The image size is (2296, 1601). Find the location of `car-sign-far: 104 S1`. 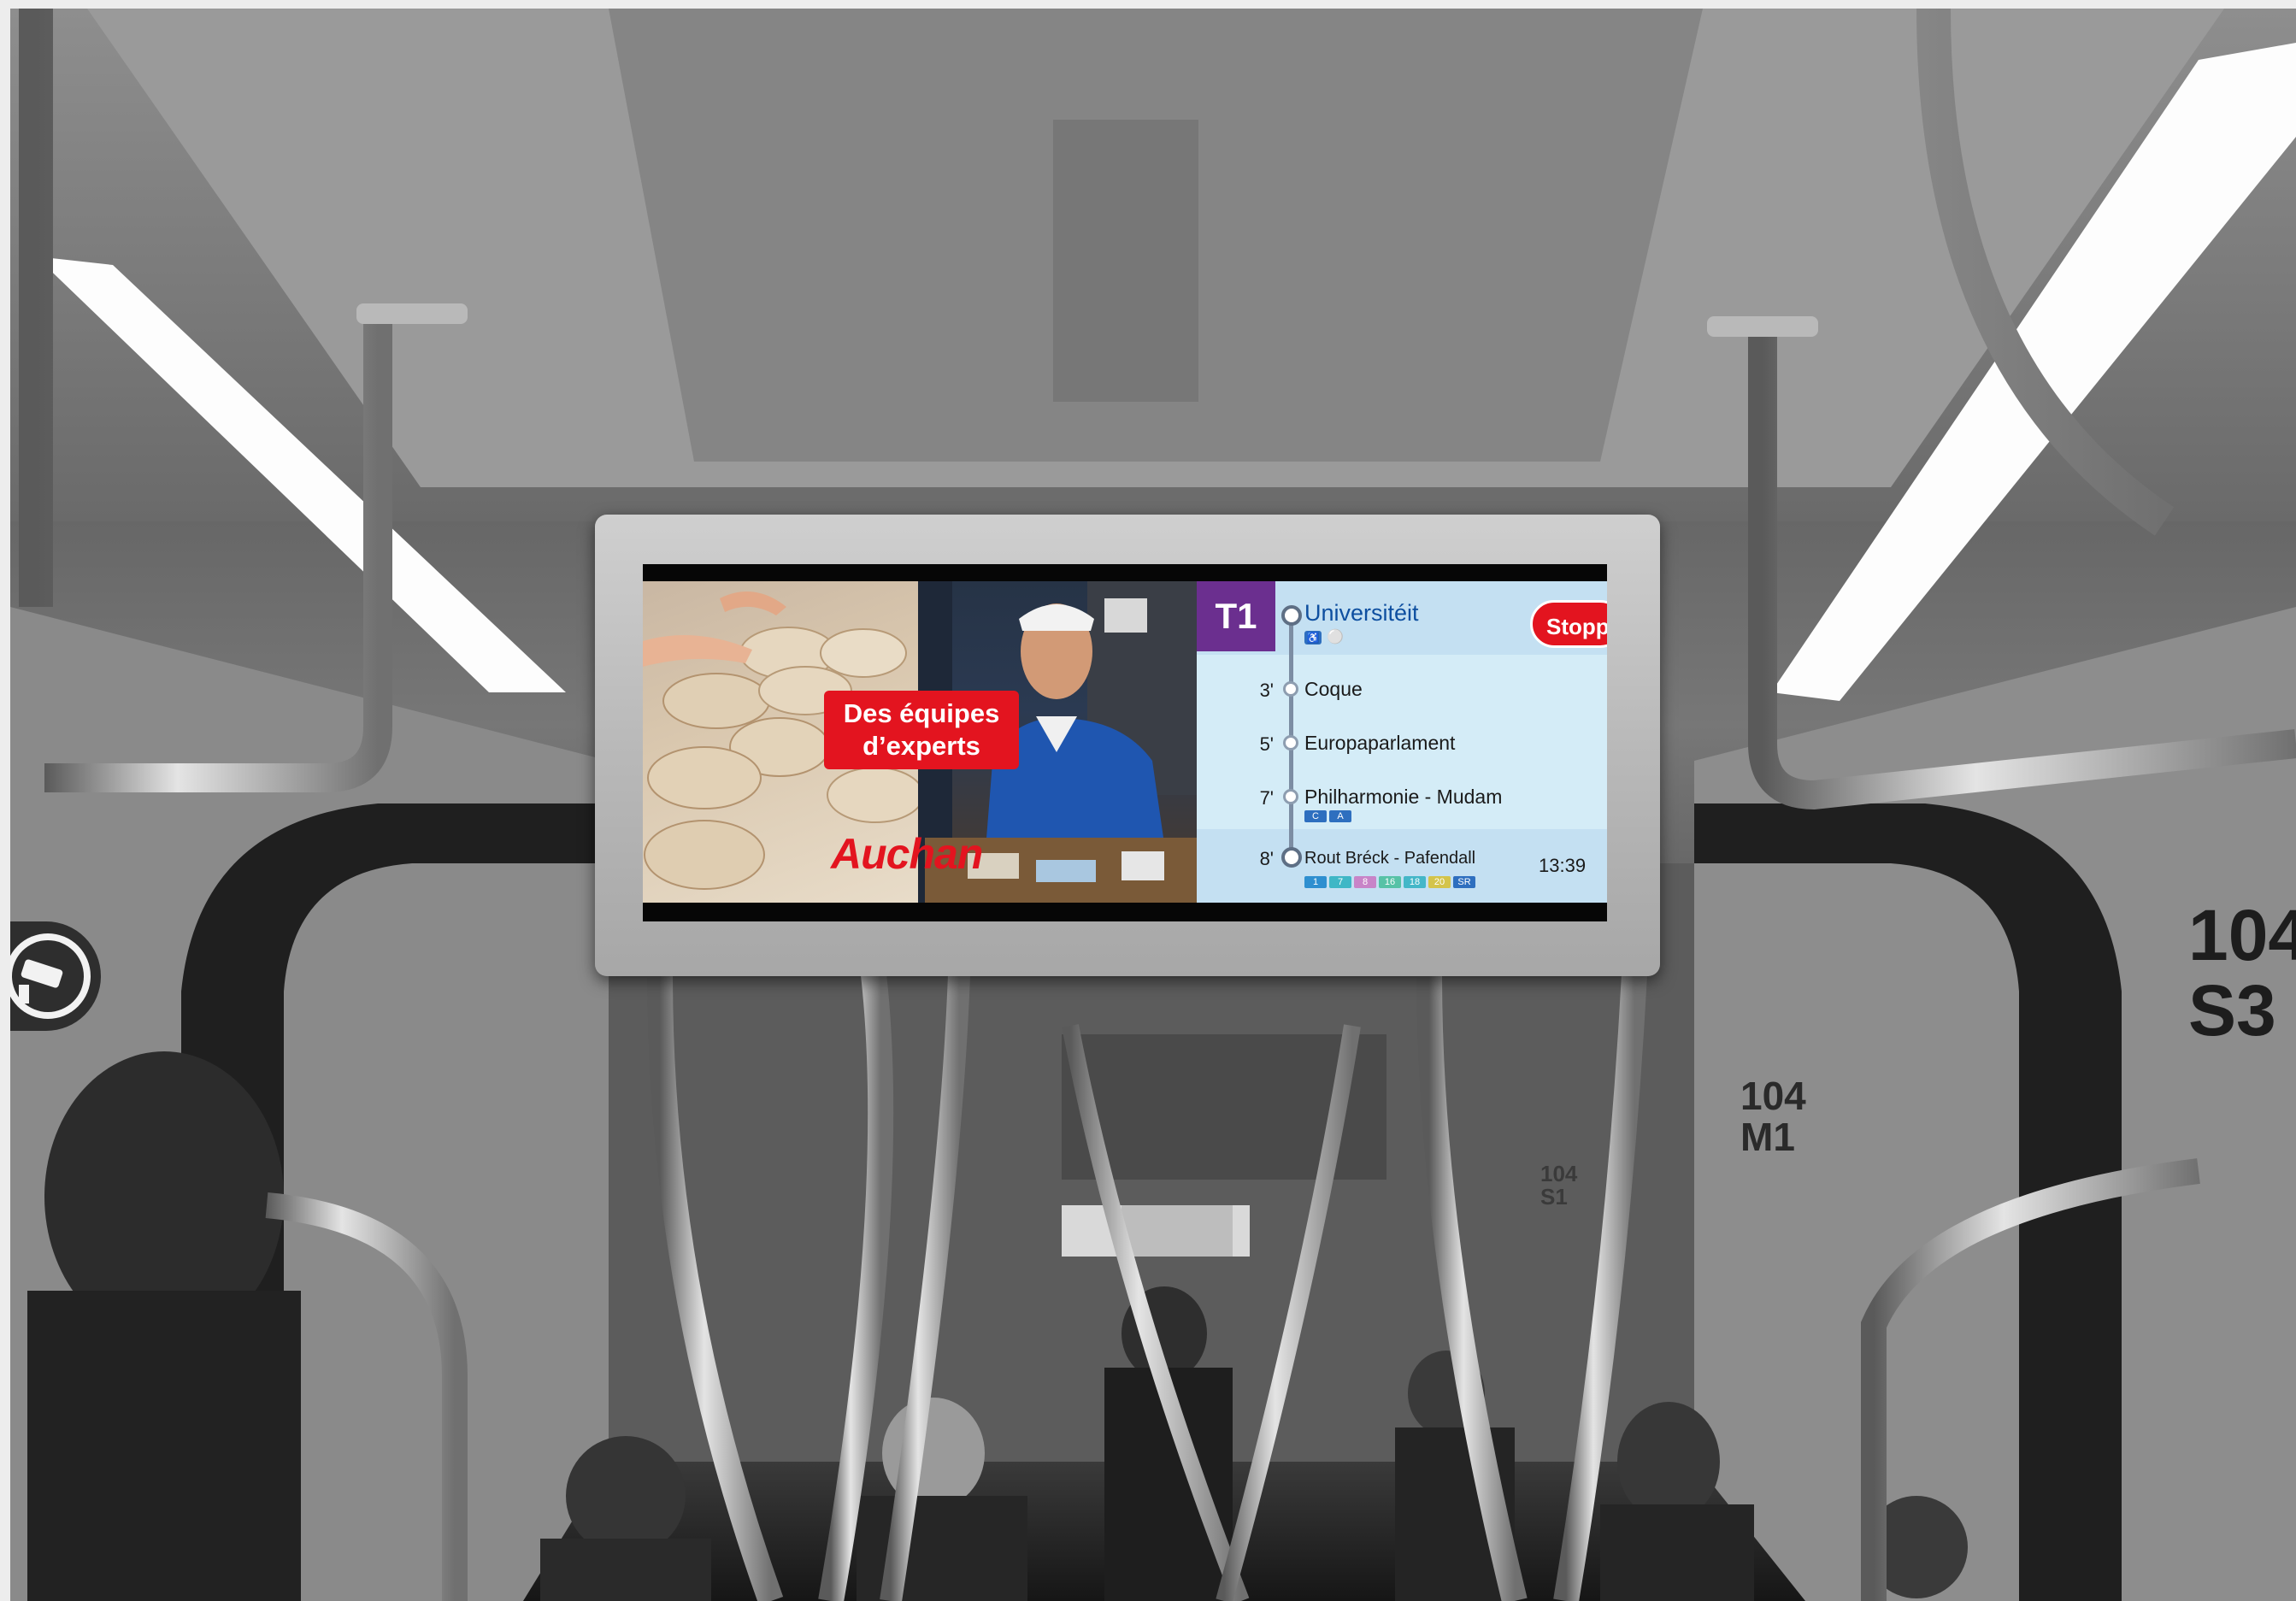

car-sign-far: 104 S1 is located at coordinates (1558, 1186).